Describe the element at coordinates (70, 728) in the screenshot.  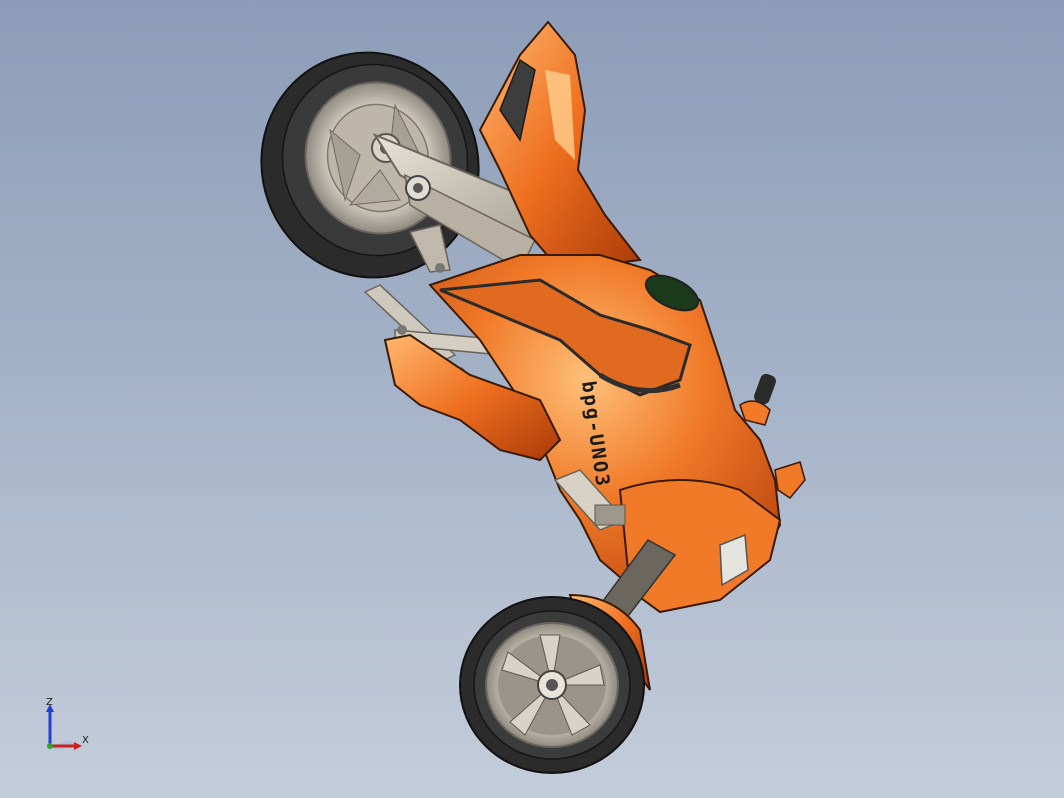
I see `orientation-triad: Z X` at that location.